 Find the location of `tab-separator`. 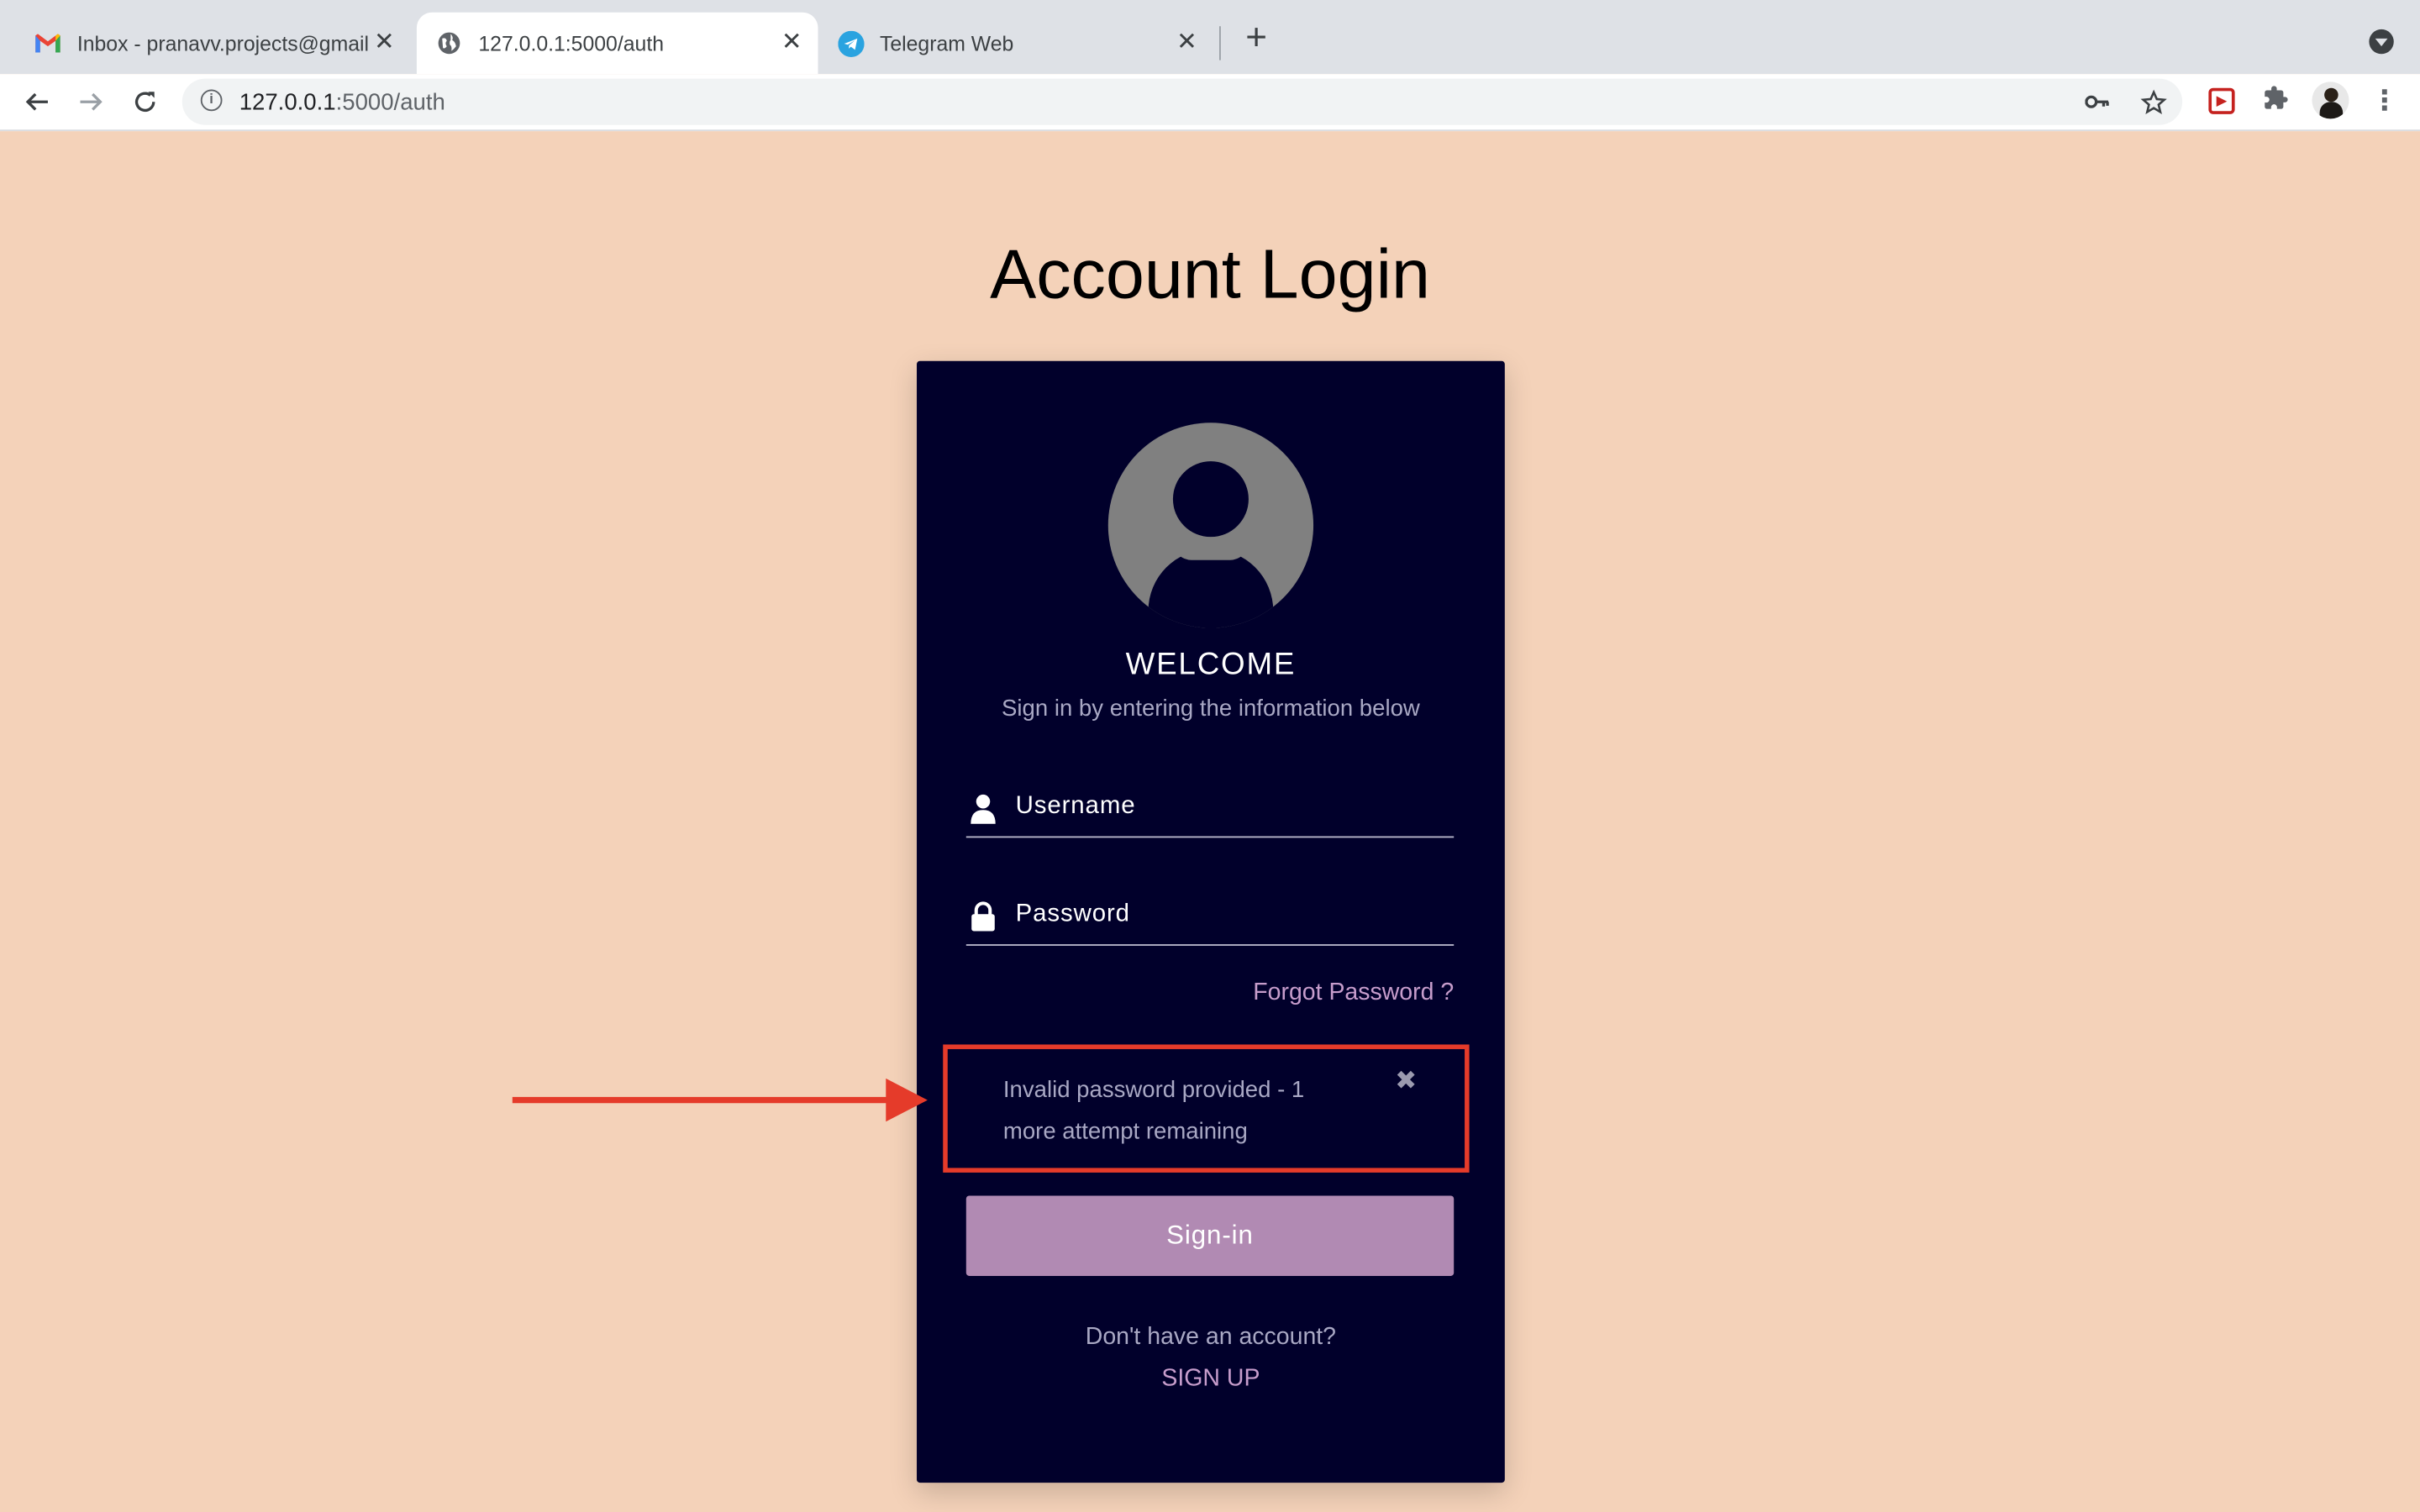

tab-separator is located at coordinates (1220, 43).